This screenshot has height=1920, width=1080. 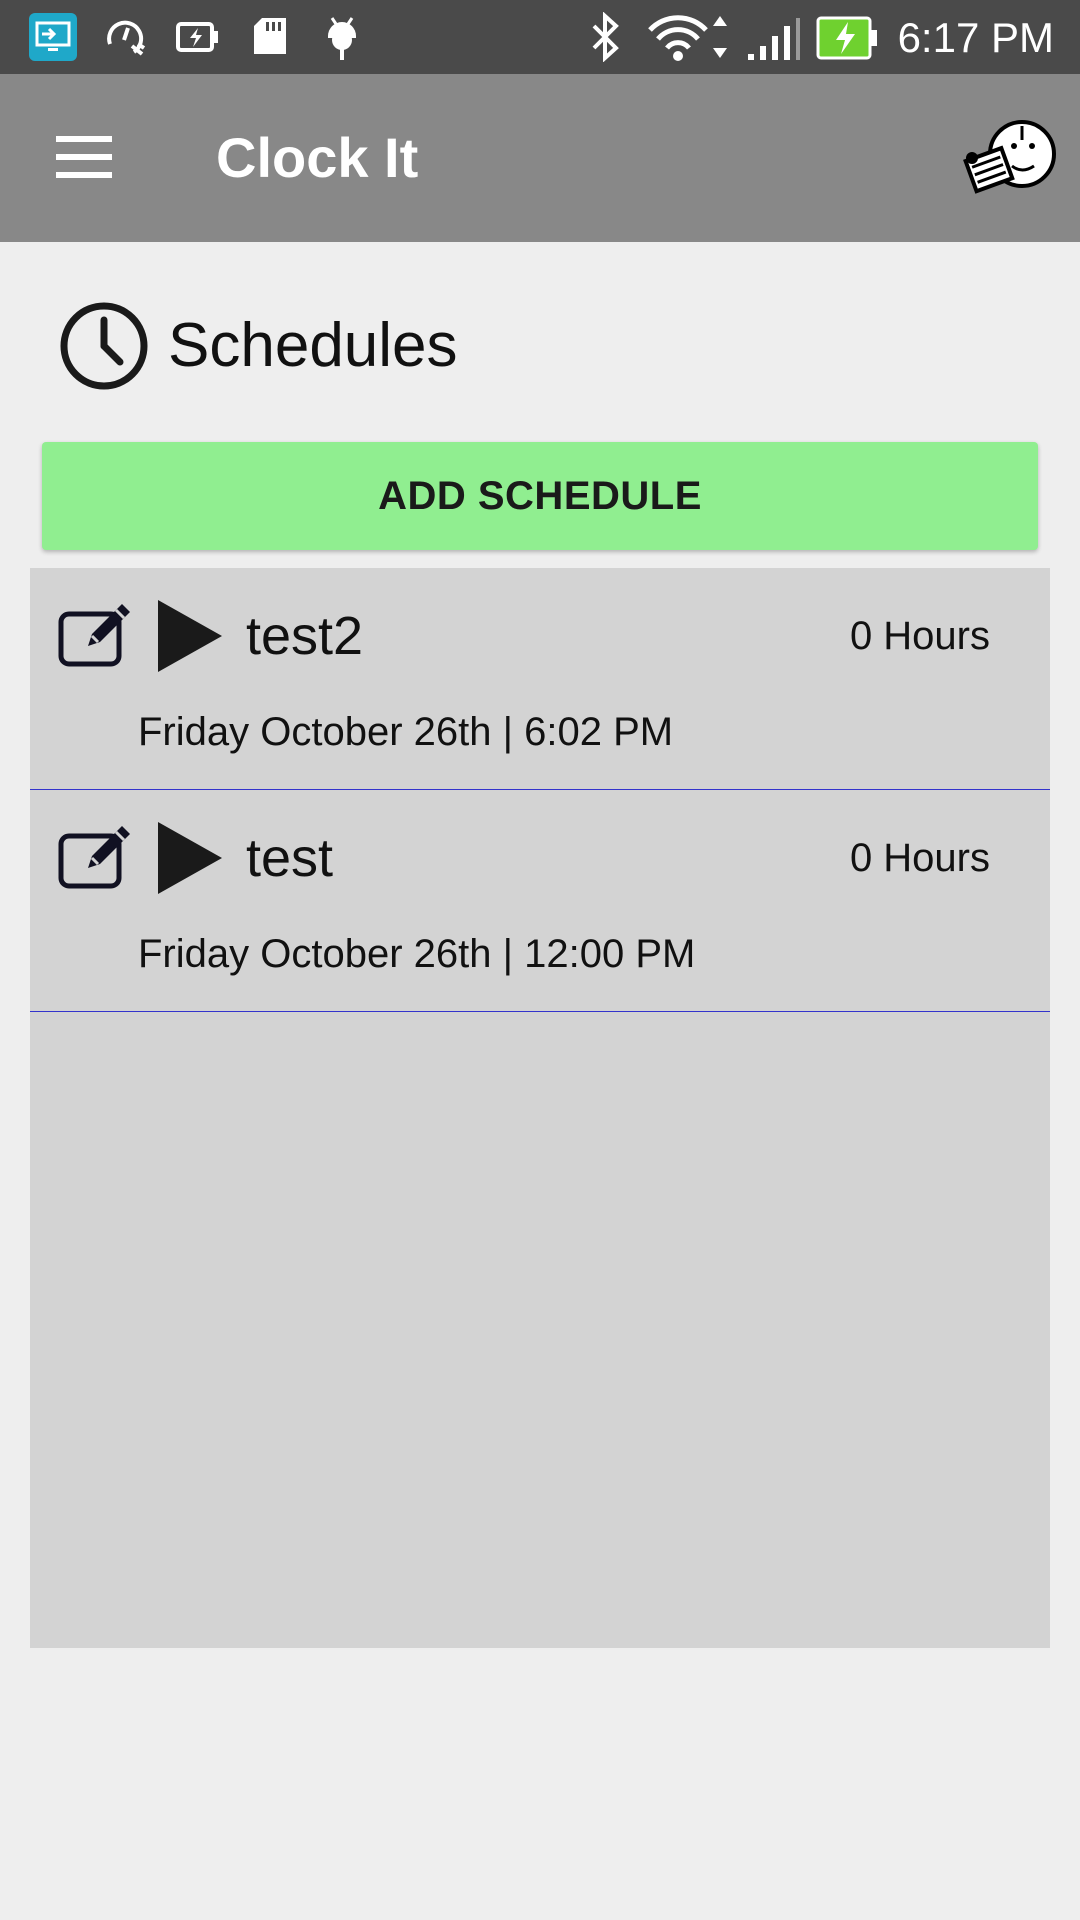 What do you see at coordinates (1010, 158) in the screenshot?
I see `clock-mascot-logo-icon` at bounding box center [1010, 158].